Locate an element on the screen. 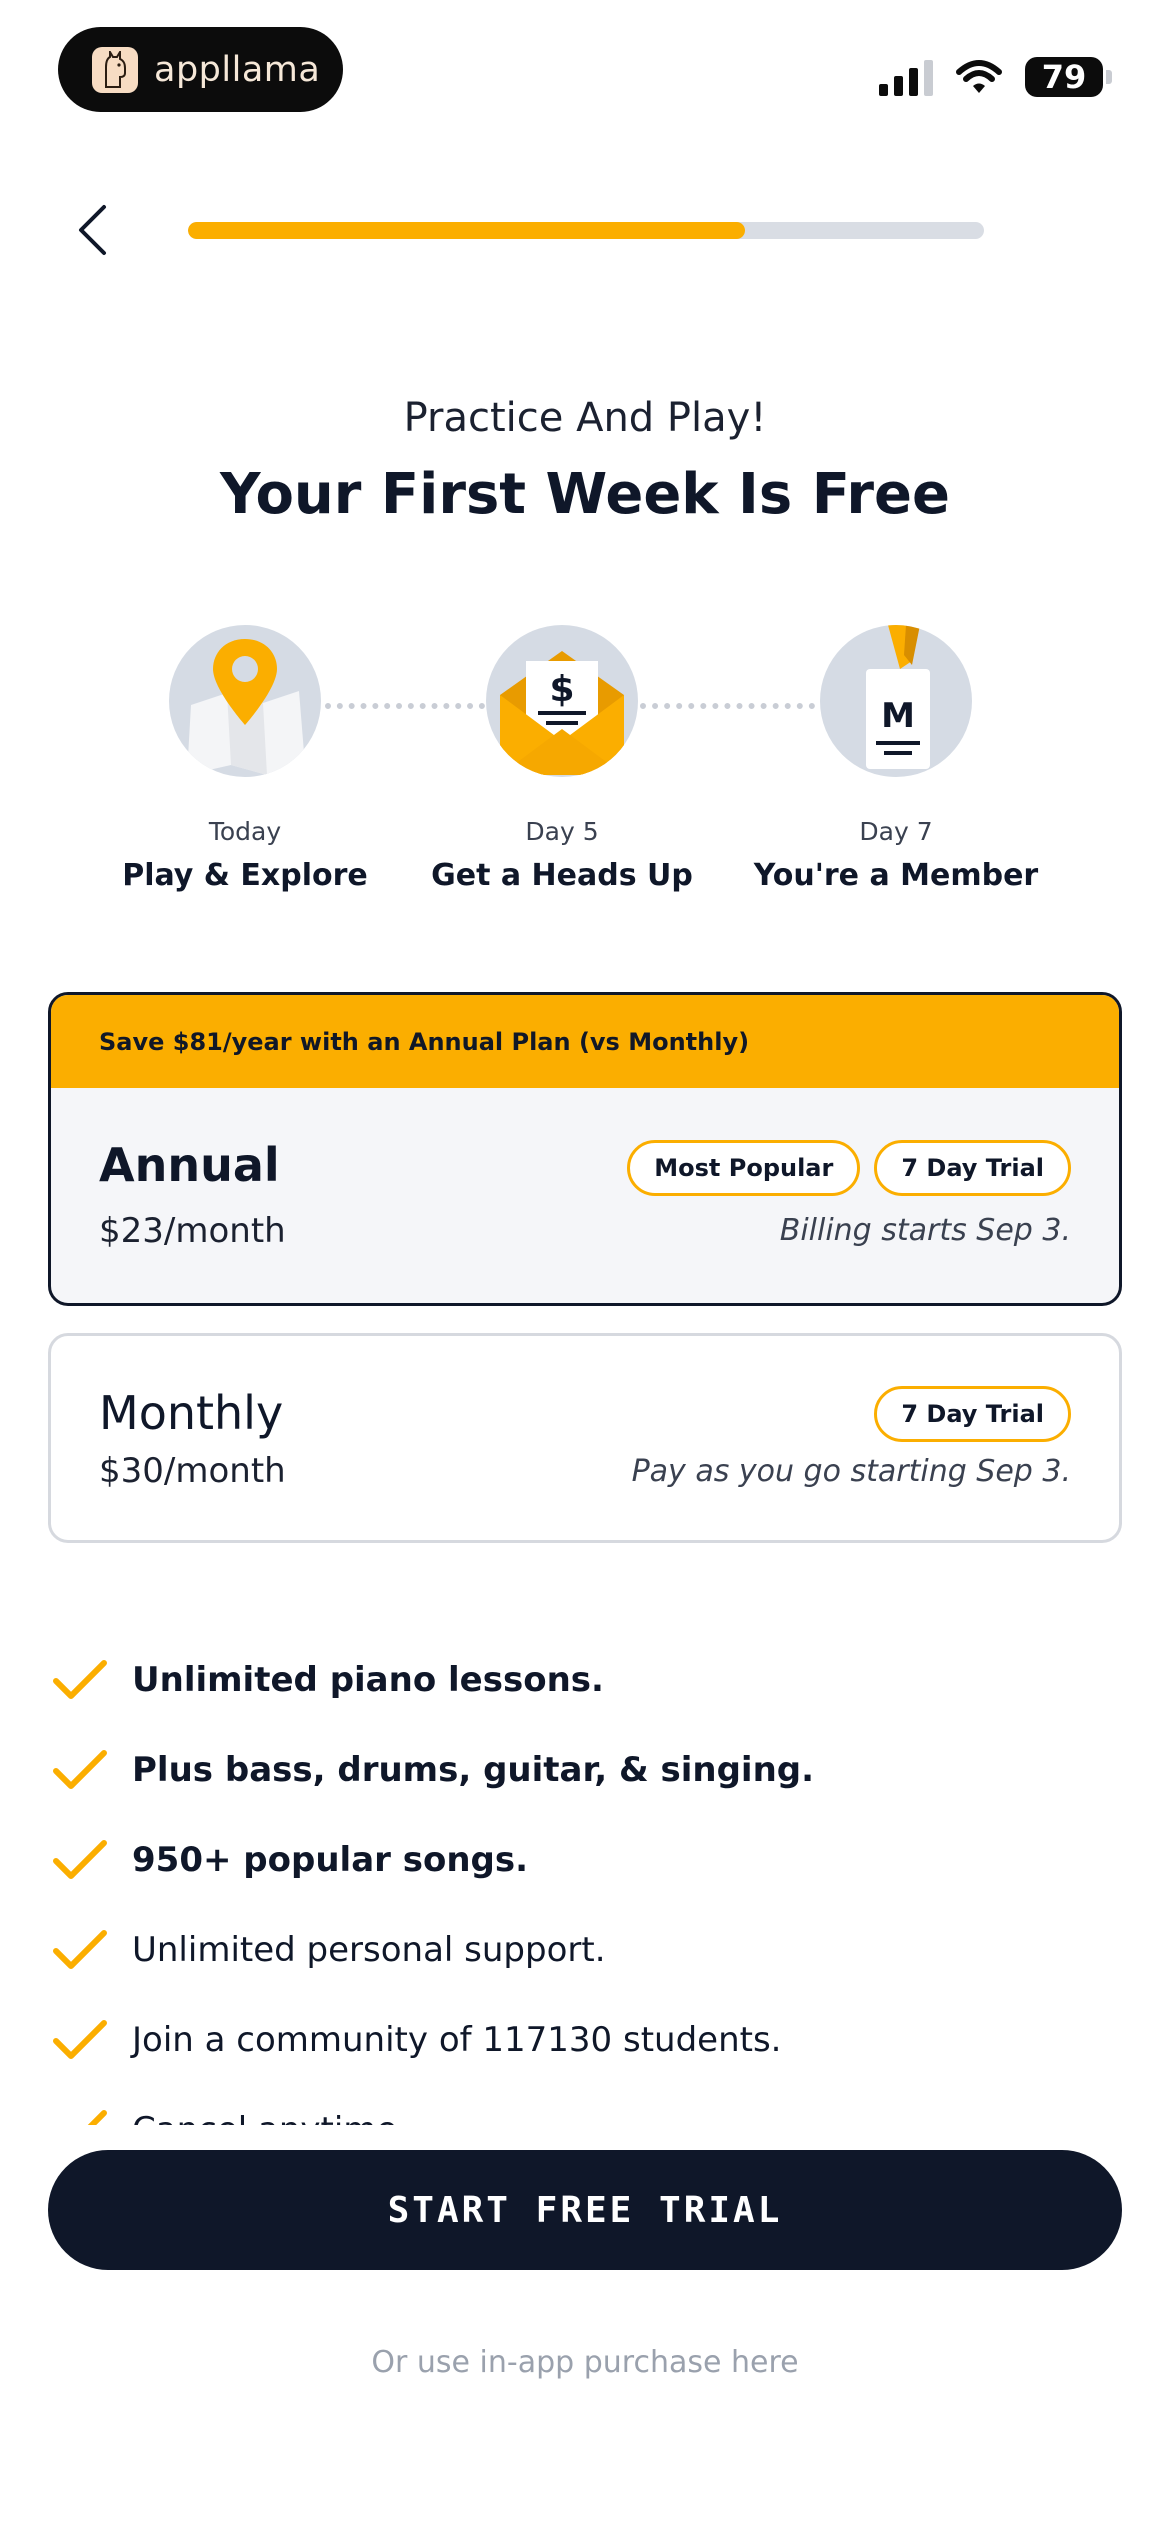 The image size is (1170, 2532). timeline-step-day7: M Day 7 You're a Member is located at coordinates (896, 759).